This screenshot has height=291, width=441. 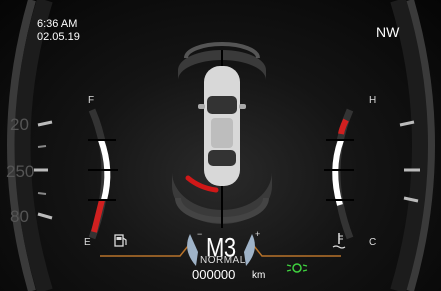 I want to click on speedometer-tick-label: 20, so click(x=19, y=124).